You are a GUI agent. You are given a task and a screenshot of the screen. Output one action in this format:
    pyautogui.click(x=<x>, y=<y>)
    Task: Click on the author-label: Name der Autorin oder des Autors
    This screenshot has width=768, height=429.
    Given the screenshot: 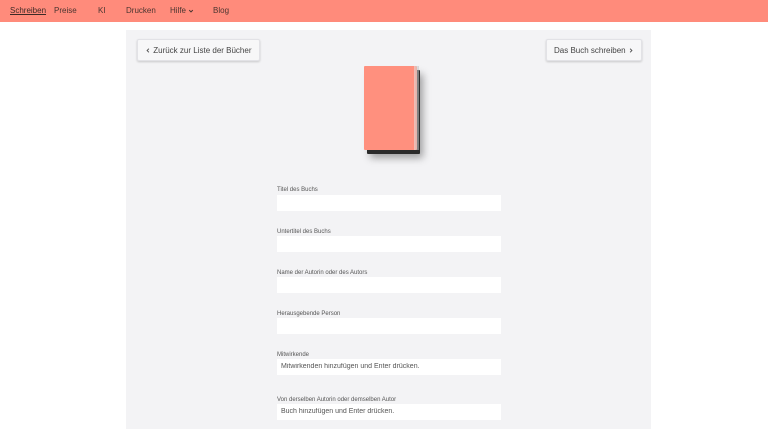 What is the action you would take?
    pyautogui.click(x=322, y=273)
    